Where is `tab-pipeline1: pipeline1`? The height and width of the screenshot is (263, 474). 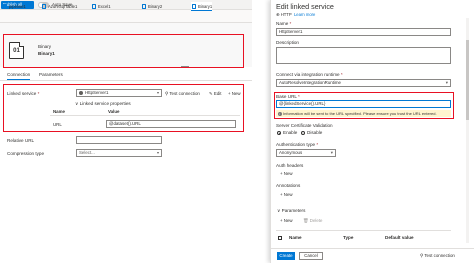
tab-pipeline1: pipeline1 is located at coordinates (14, 6).